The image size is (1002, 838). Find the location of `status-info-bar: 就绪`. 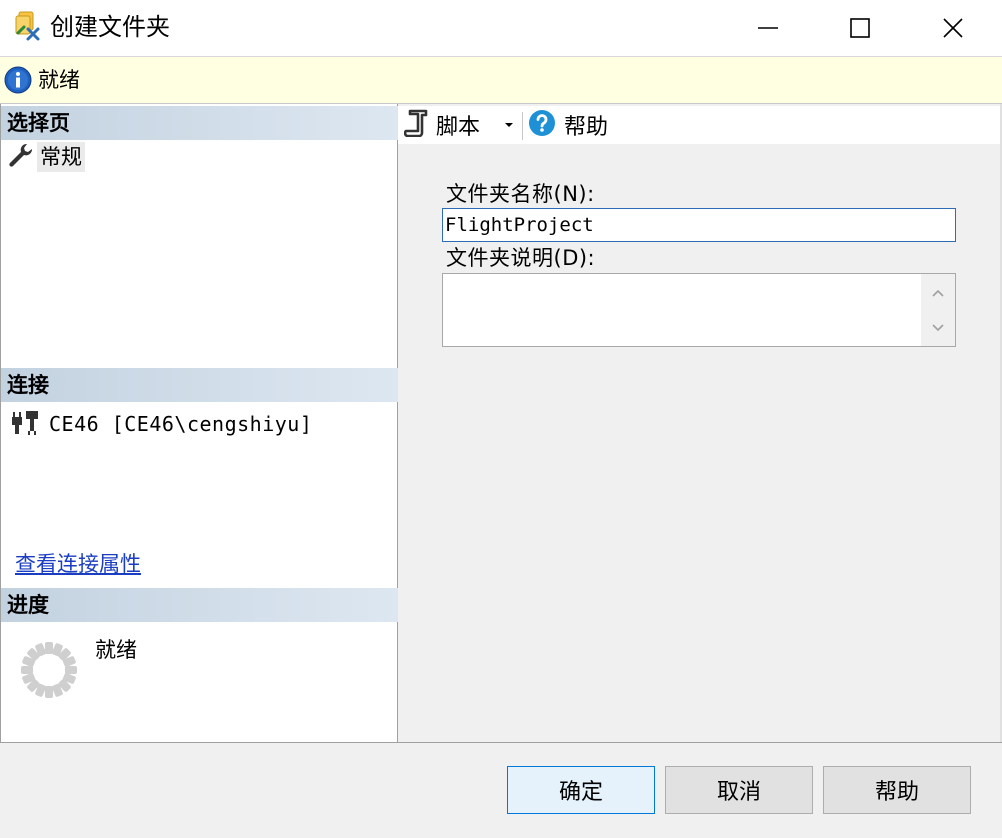

status-info-bar: 就绪 is located at coordinates (501, 80).